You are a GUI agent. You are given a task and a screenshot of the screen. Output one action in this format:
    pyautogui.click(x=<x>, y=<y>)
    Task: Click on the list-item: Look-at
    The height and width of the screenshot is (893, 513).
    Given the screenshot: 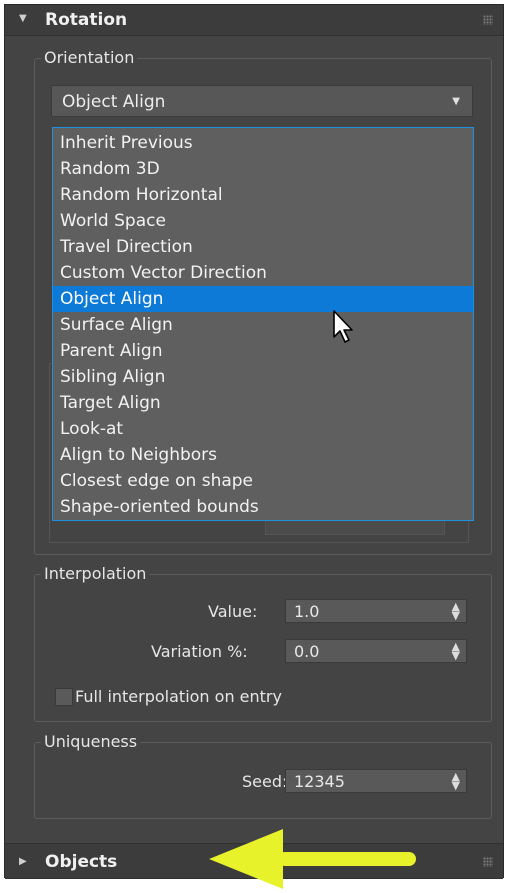 What is the action you would take?
    pyautogui.click(x=263, y=429)
    